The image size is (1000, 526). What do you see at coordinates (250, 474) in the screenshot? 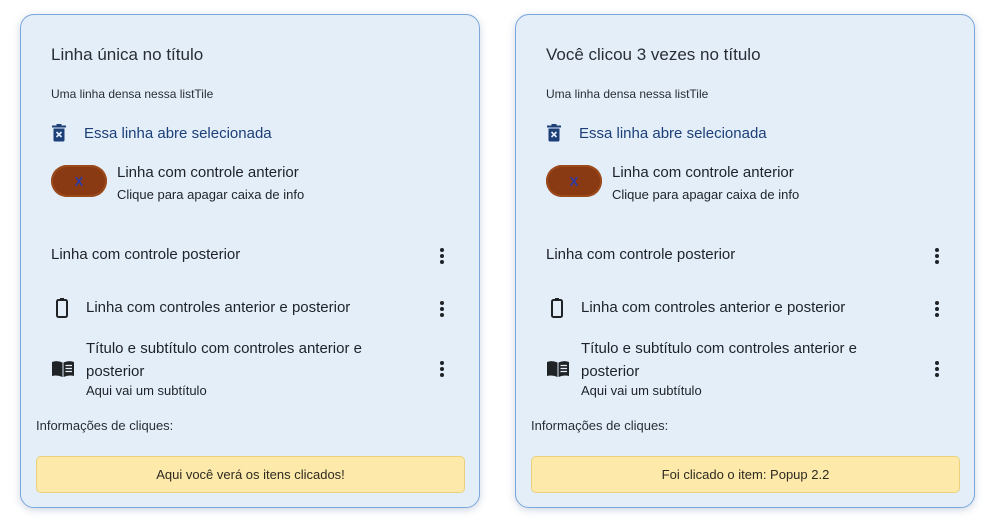
I see `click-info-box: Aqui você verá os itens clicados!` at bounding box center [250, 474].